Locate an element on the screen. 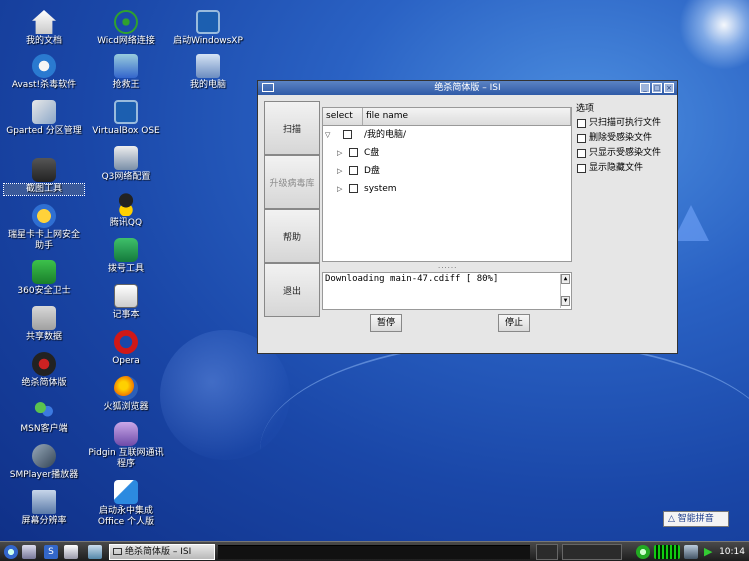  desktop-icon-msn: MSN客户端 is located at coordinates (44, 416).